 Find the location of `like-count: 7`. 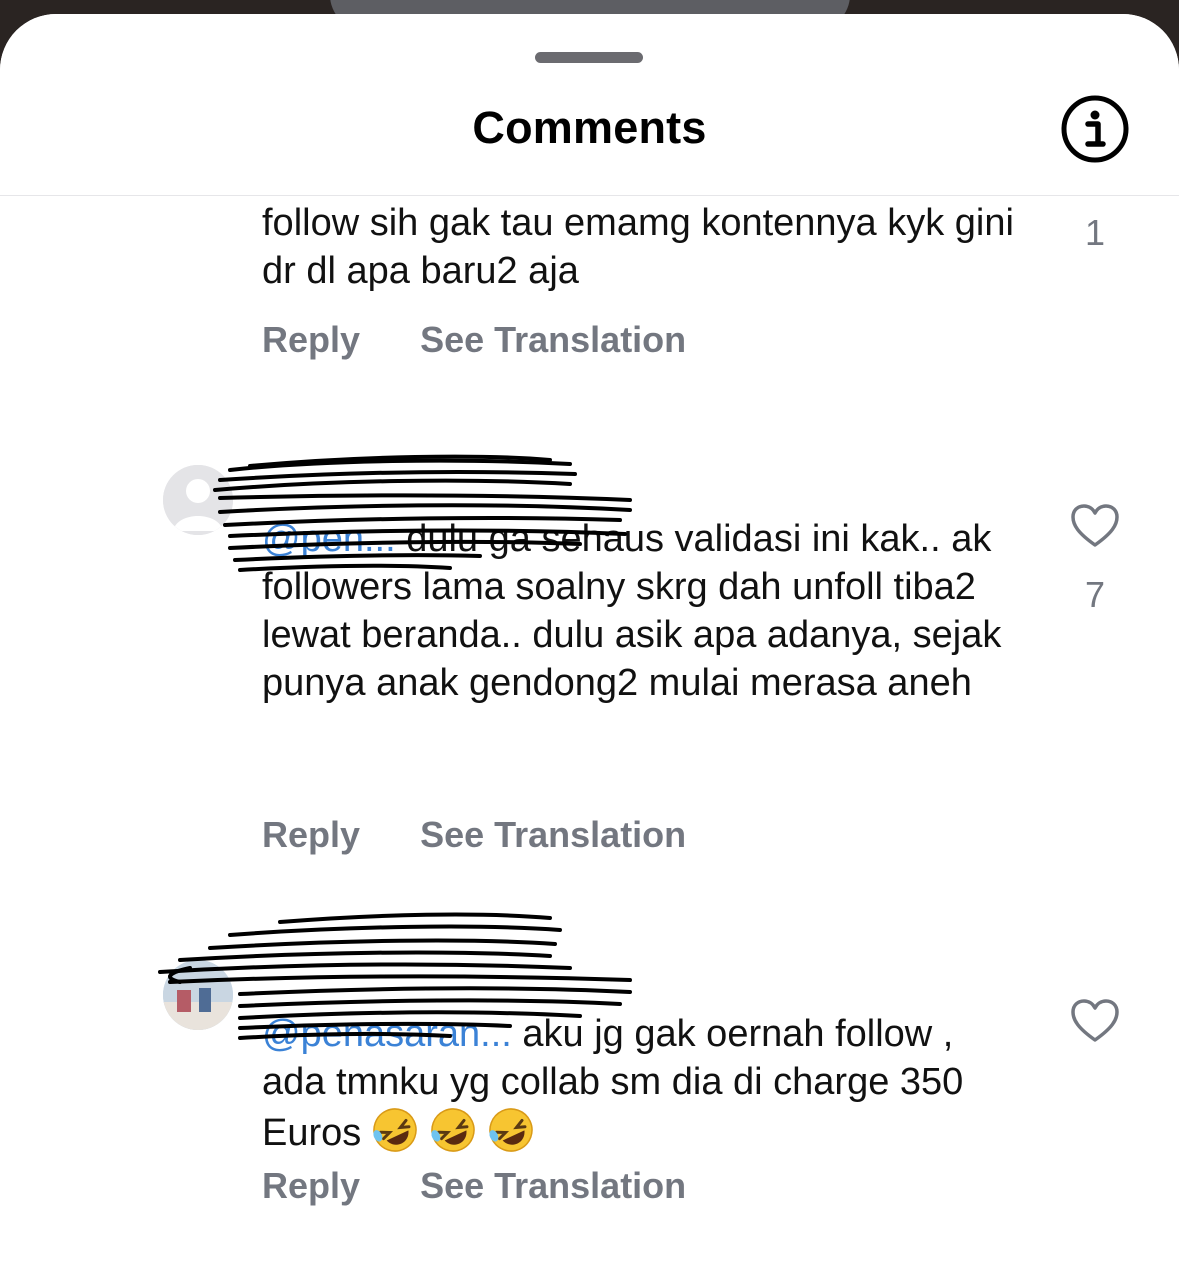

like-count: 7 is located at coordinates (1095, 594).